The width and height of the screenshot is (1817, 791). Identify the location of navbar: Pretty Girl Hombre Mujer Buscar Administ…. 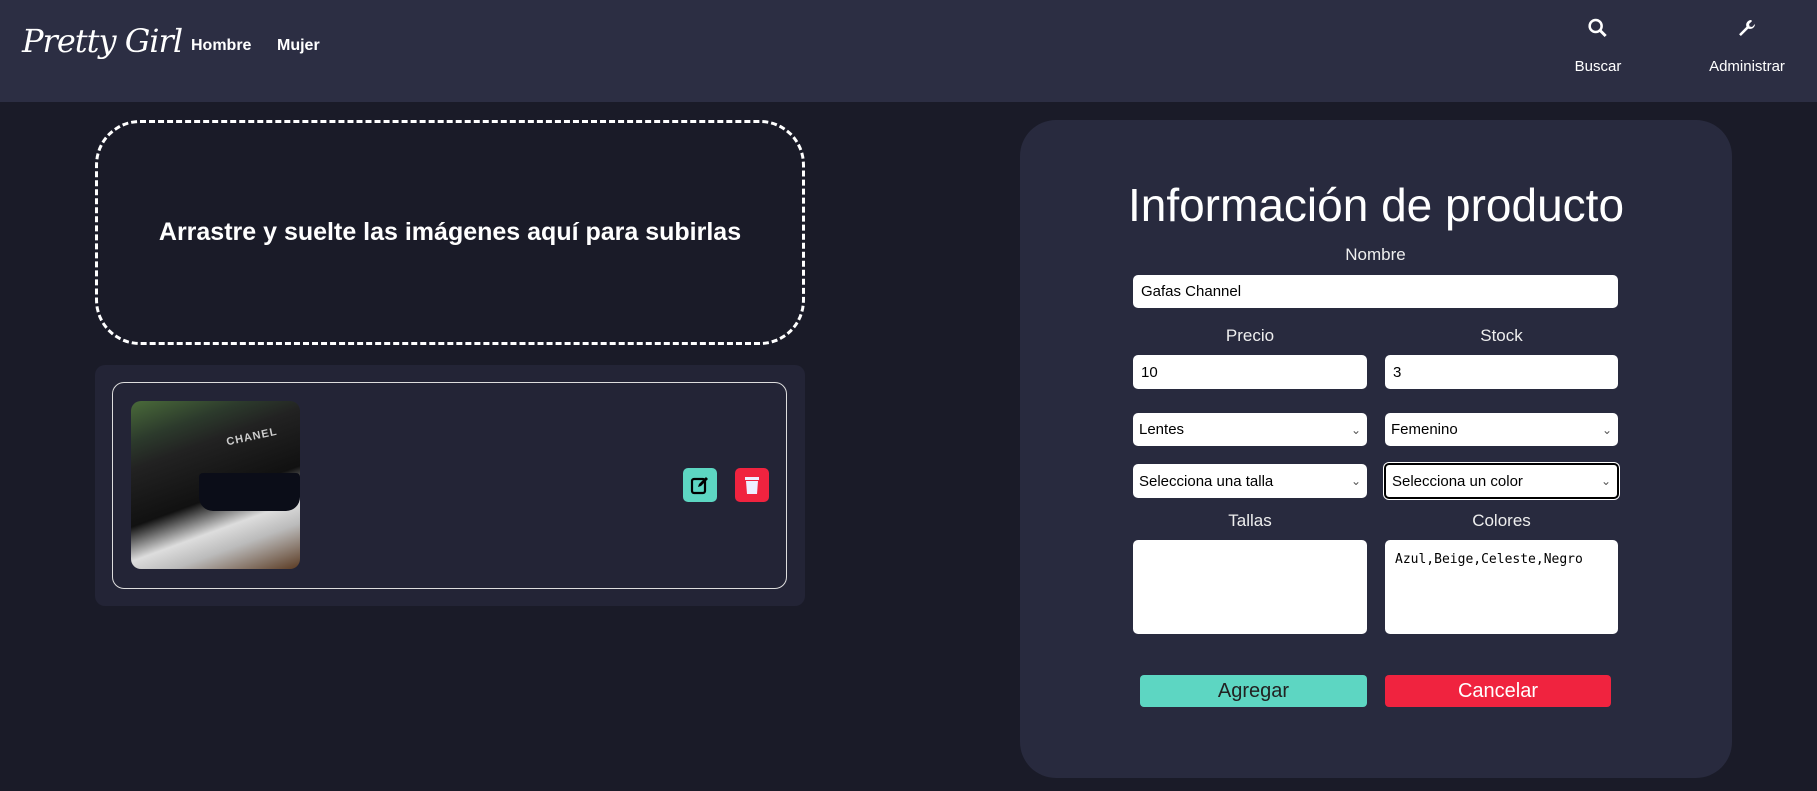
(908, 51).